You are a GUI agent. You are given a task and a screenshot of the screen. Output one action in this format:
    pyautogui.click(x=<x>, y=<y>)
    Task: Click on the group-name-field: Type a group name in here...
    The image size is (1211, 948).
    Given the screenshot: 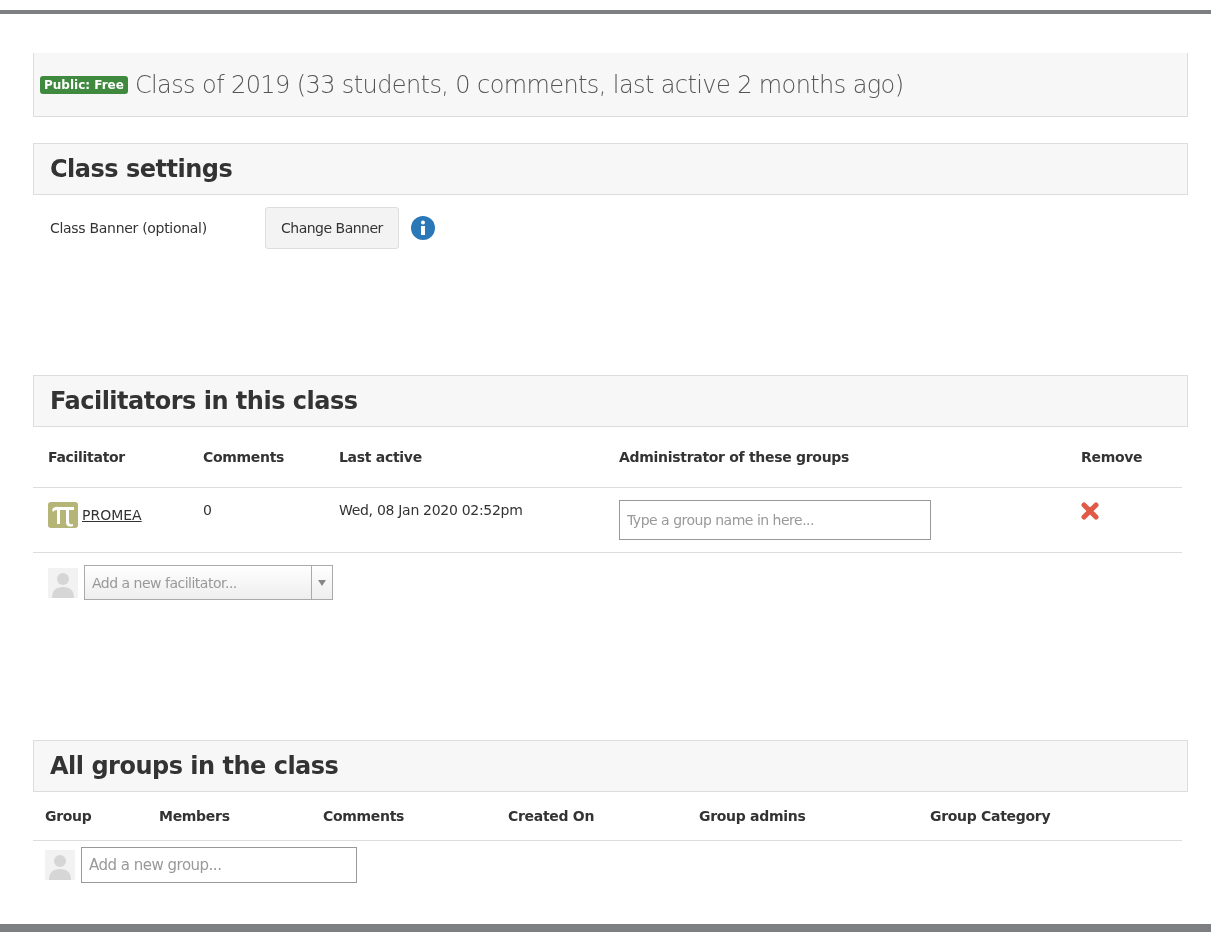 What is the action you would take?
    pyautogui.click(x=775, y=520)
    